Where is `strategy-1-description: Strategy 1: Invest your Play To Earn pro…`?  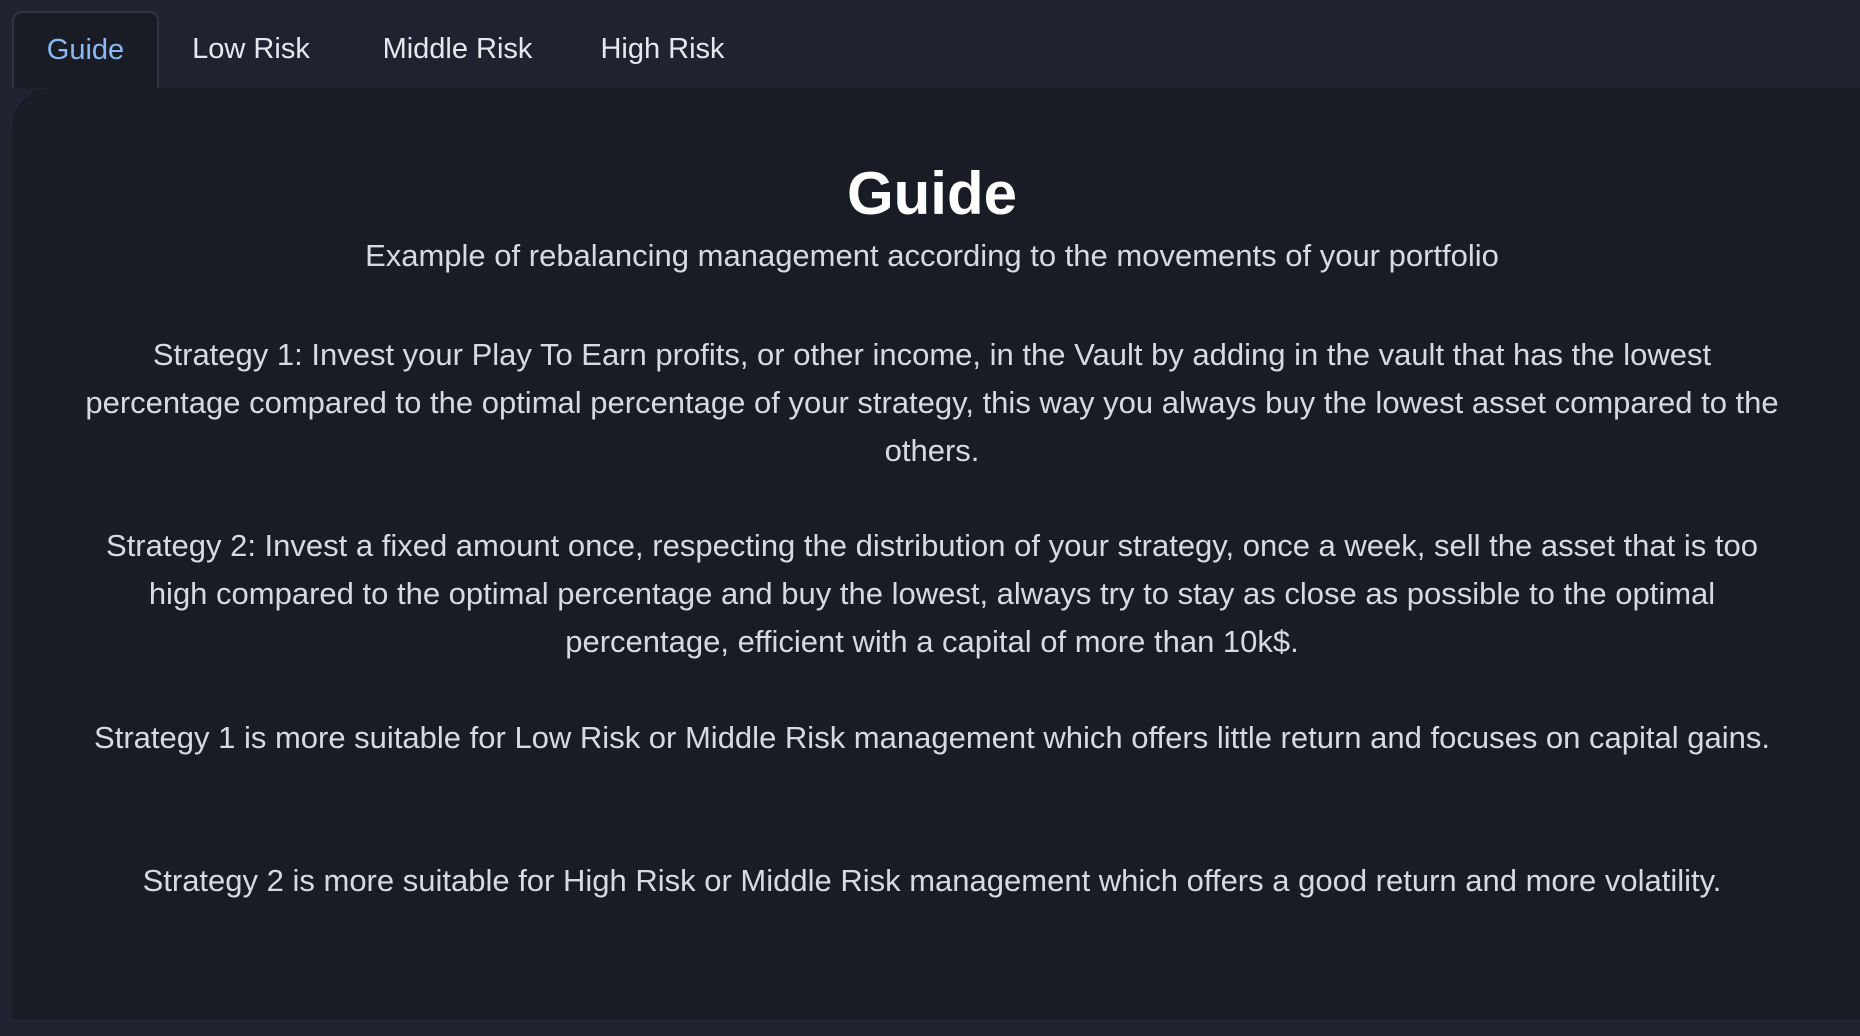 strategy-1-description: Strategy 1: Invest your Play To Earn pro… is located at coordinates (932, 402).